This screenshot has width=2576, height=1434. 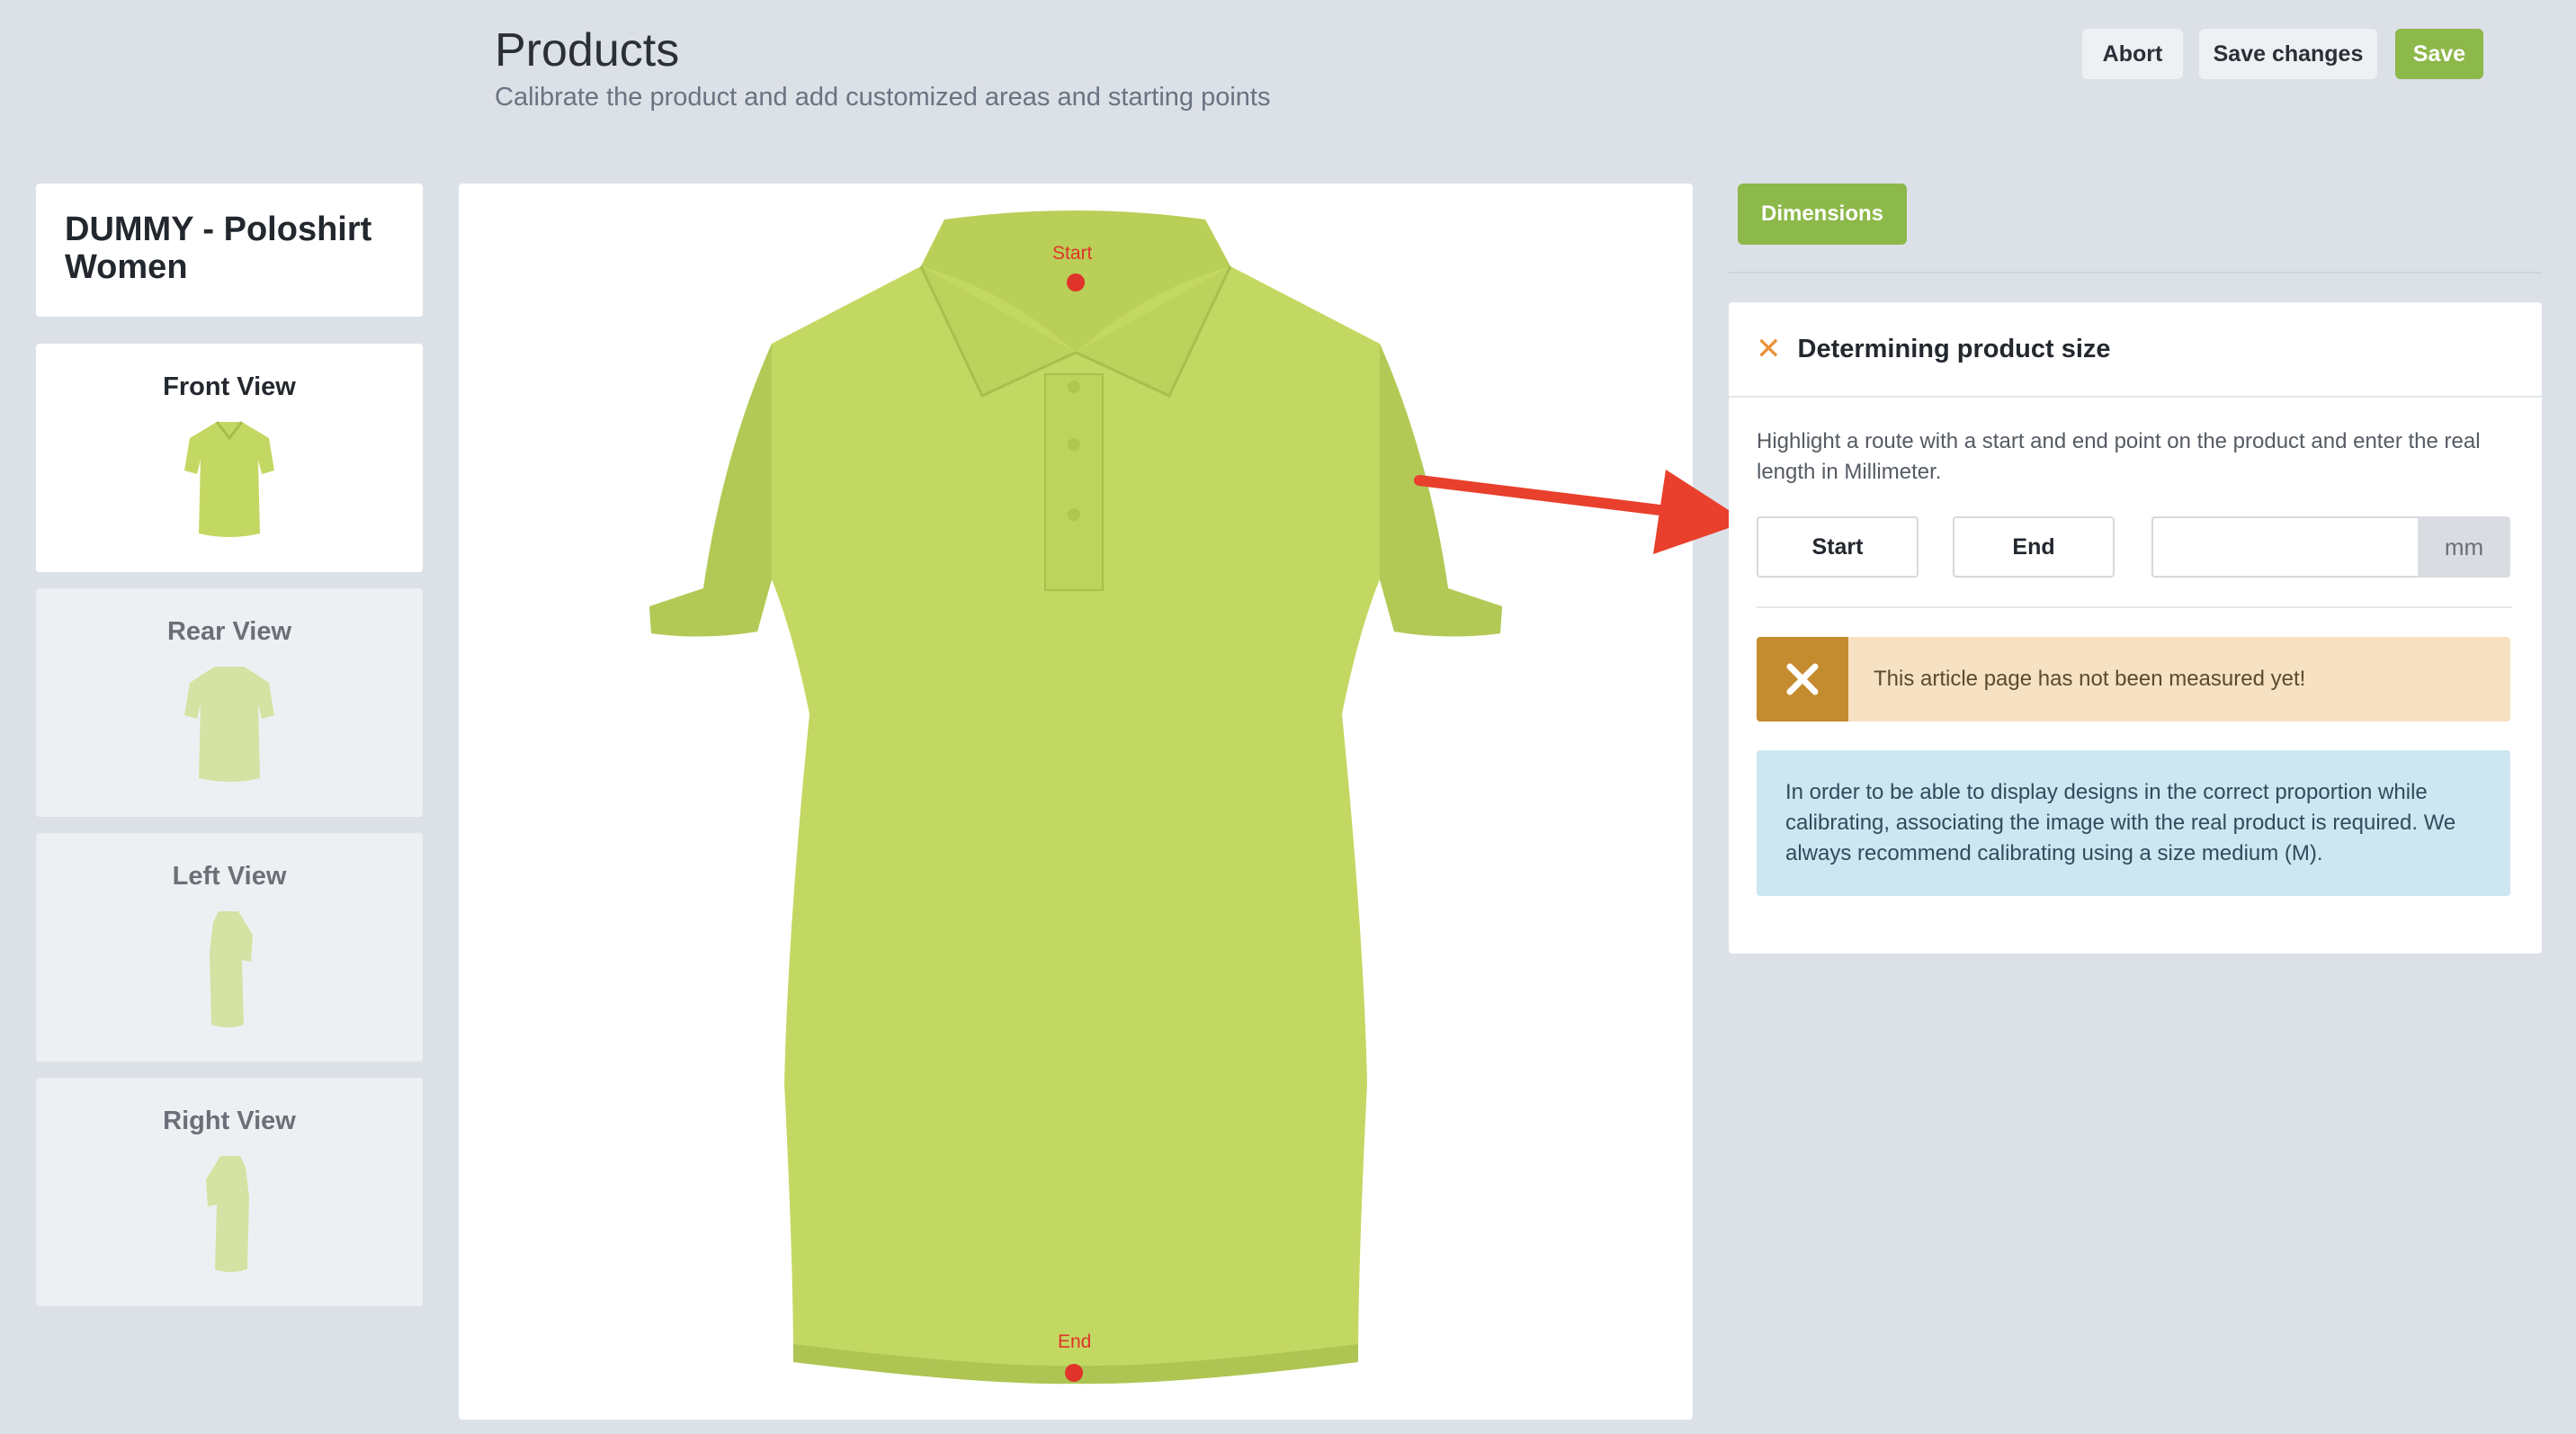 What do you see at coordinates (2132, 54) in the screenshot?
I see `abort-button: Abort` at bounding box center [2132, 54].